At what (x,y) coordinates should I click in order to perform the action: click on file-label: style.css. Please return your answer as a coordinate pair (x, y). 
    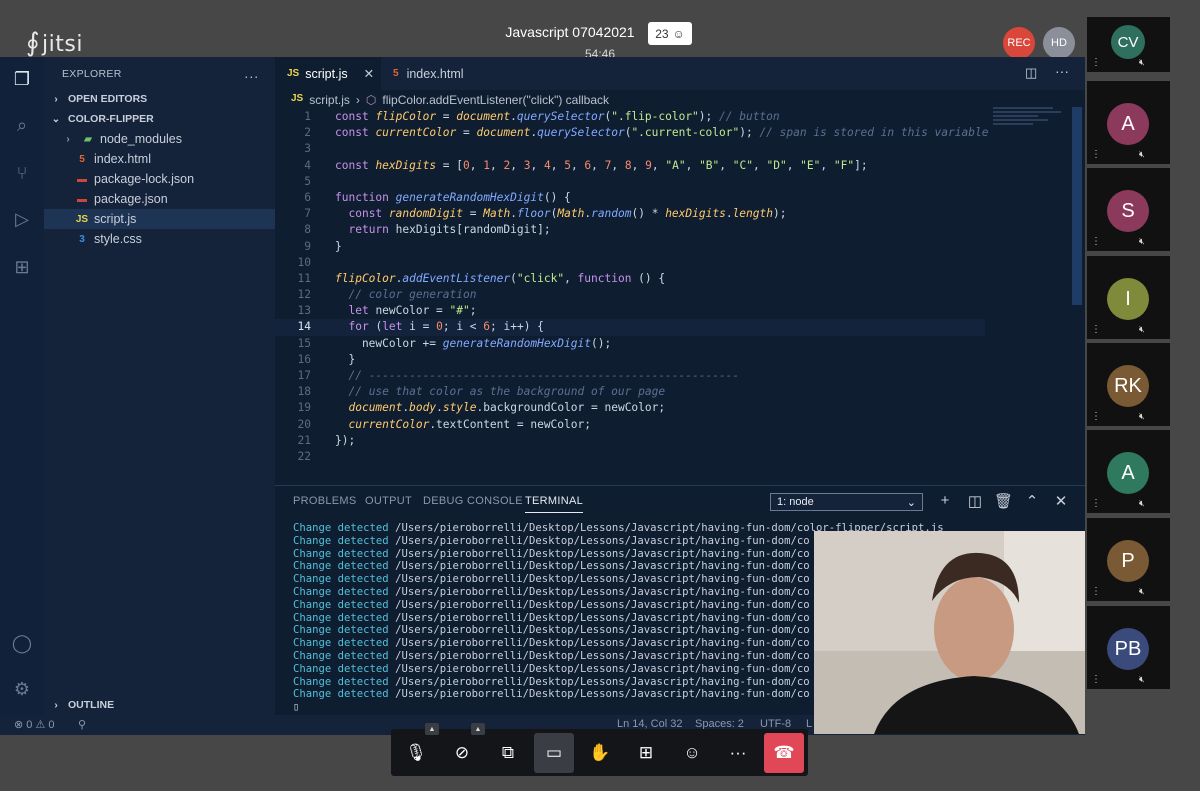
    Looking at the image, I should click on (118, 239).